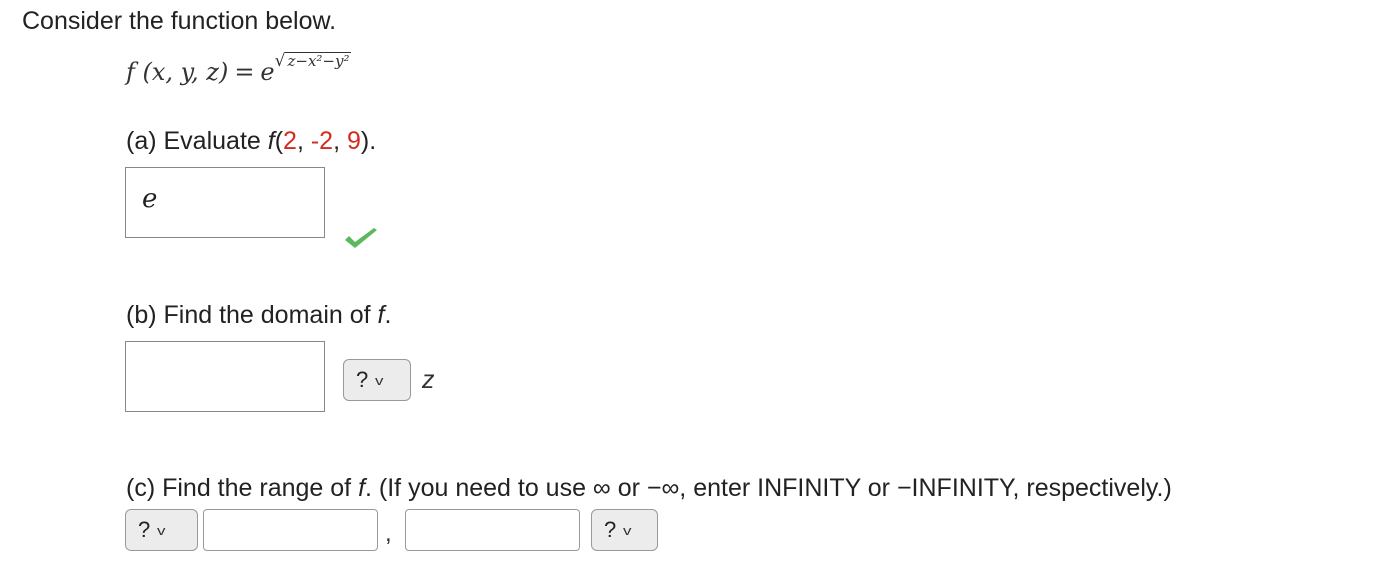  What do you see at coordinates (303, 141) in the screenshot?
I see `question-a-sep1: ,` at bounding box center [303, 141].